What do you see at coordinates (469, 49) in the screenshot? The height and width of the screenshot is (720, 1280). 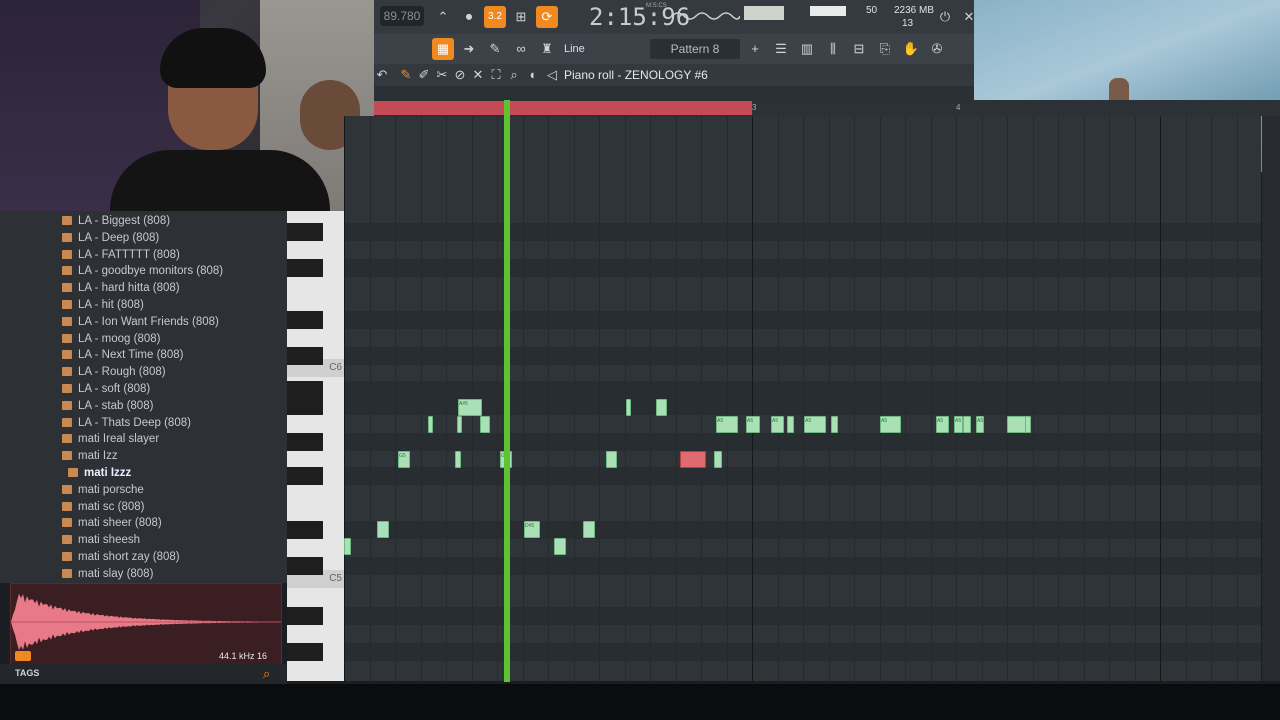 I see `arrow-icon: ➜` at bounding box center [469, 49].